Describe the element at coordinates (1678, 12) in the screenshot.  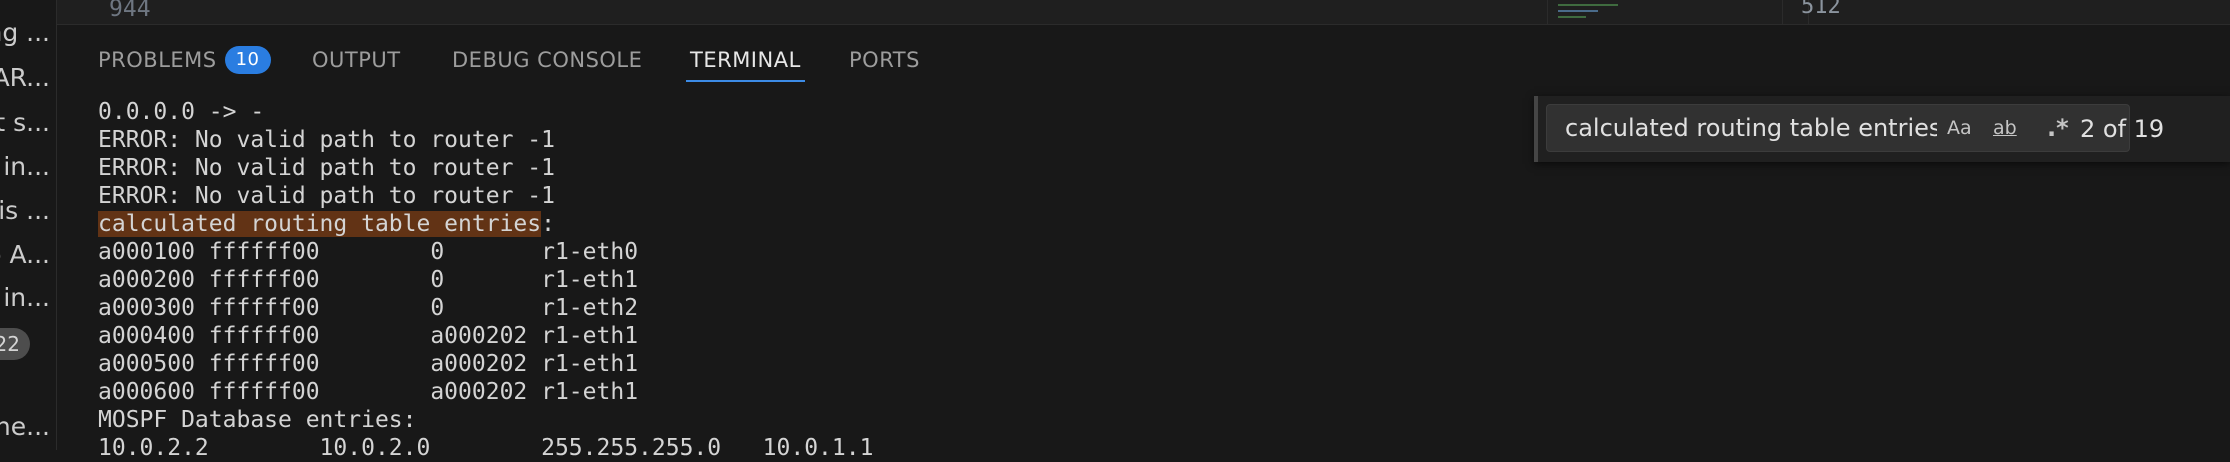
I see `minimap` at that location.